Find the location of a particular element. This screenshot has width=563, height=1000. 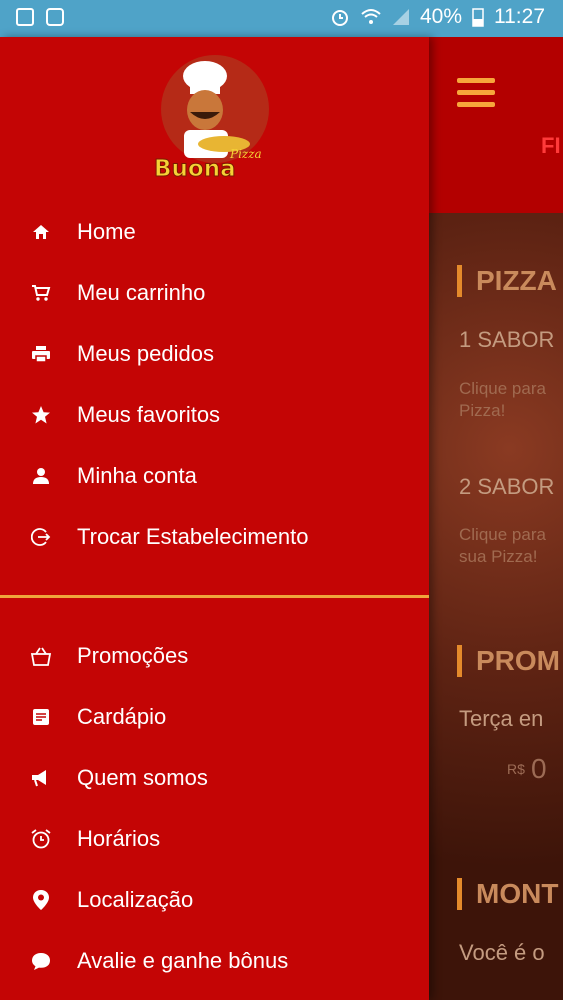

signal-icon is located at coordinates (400, 17).